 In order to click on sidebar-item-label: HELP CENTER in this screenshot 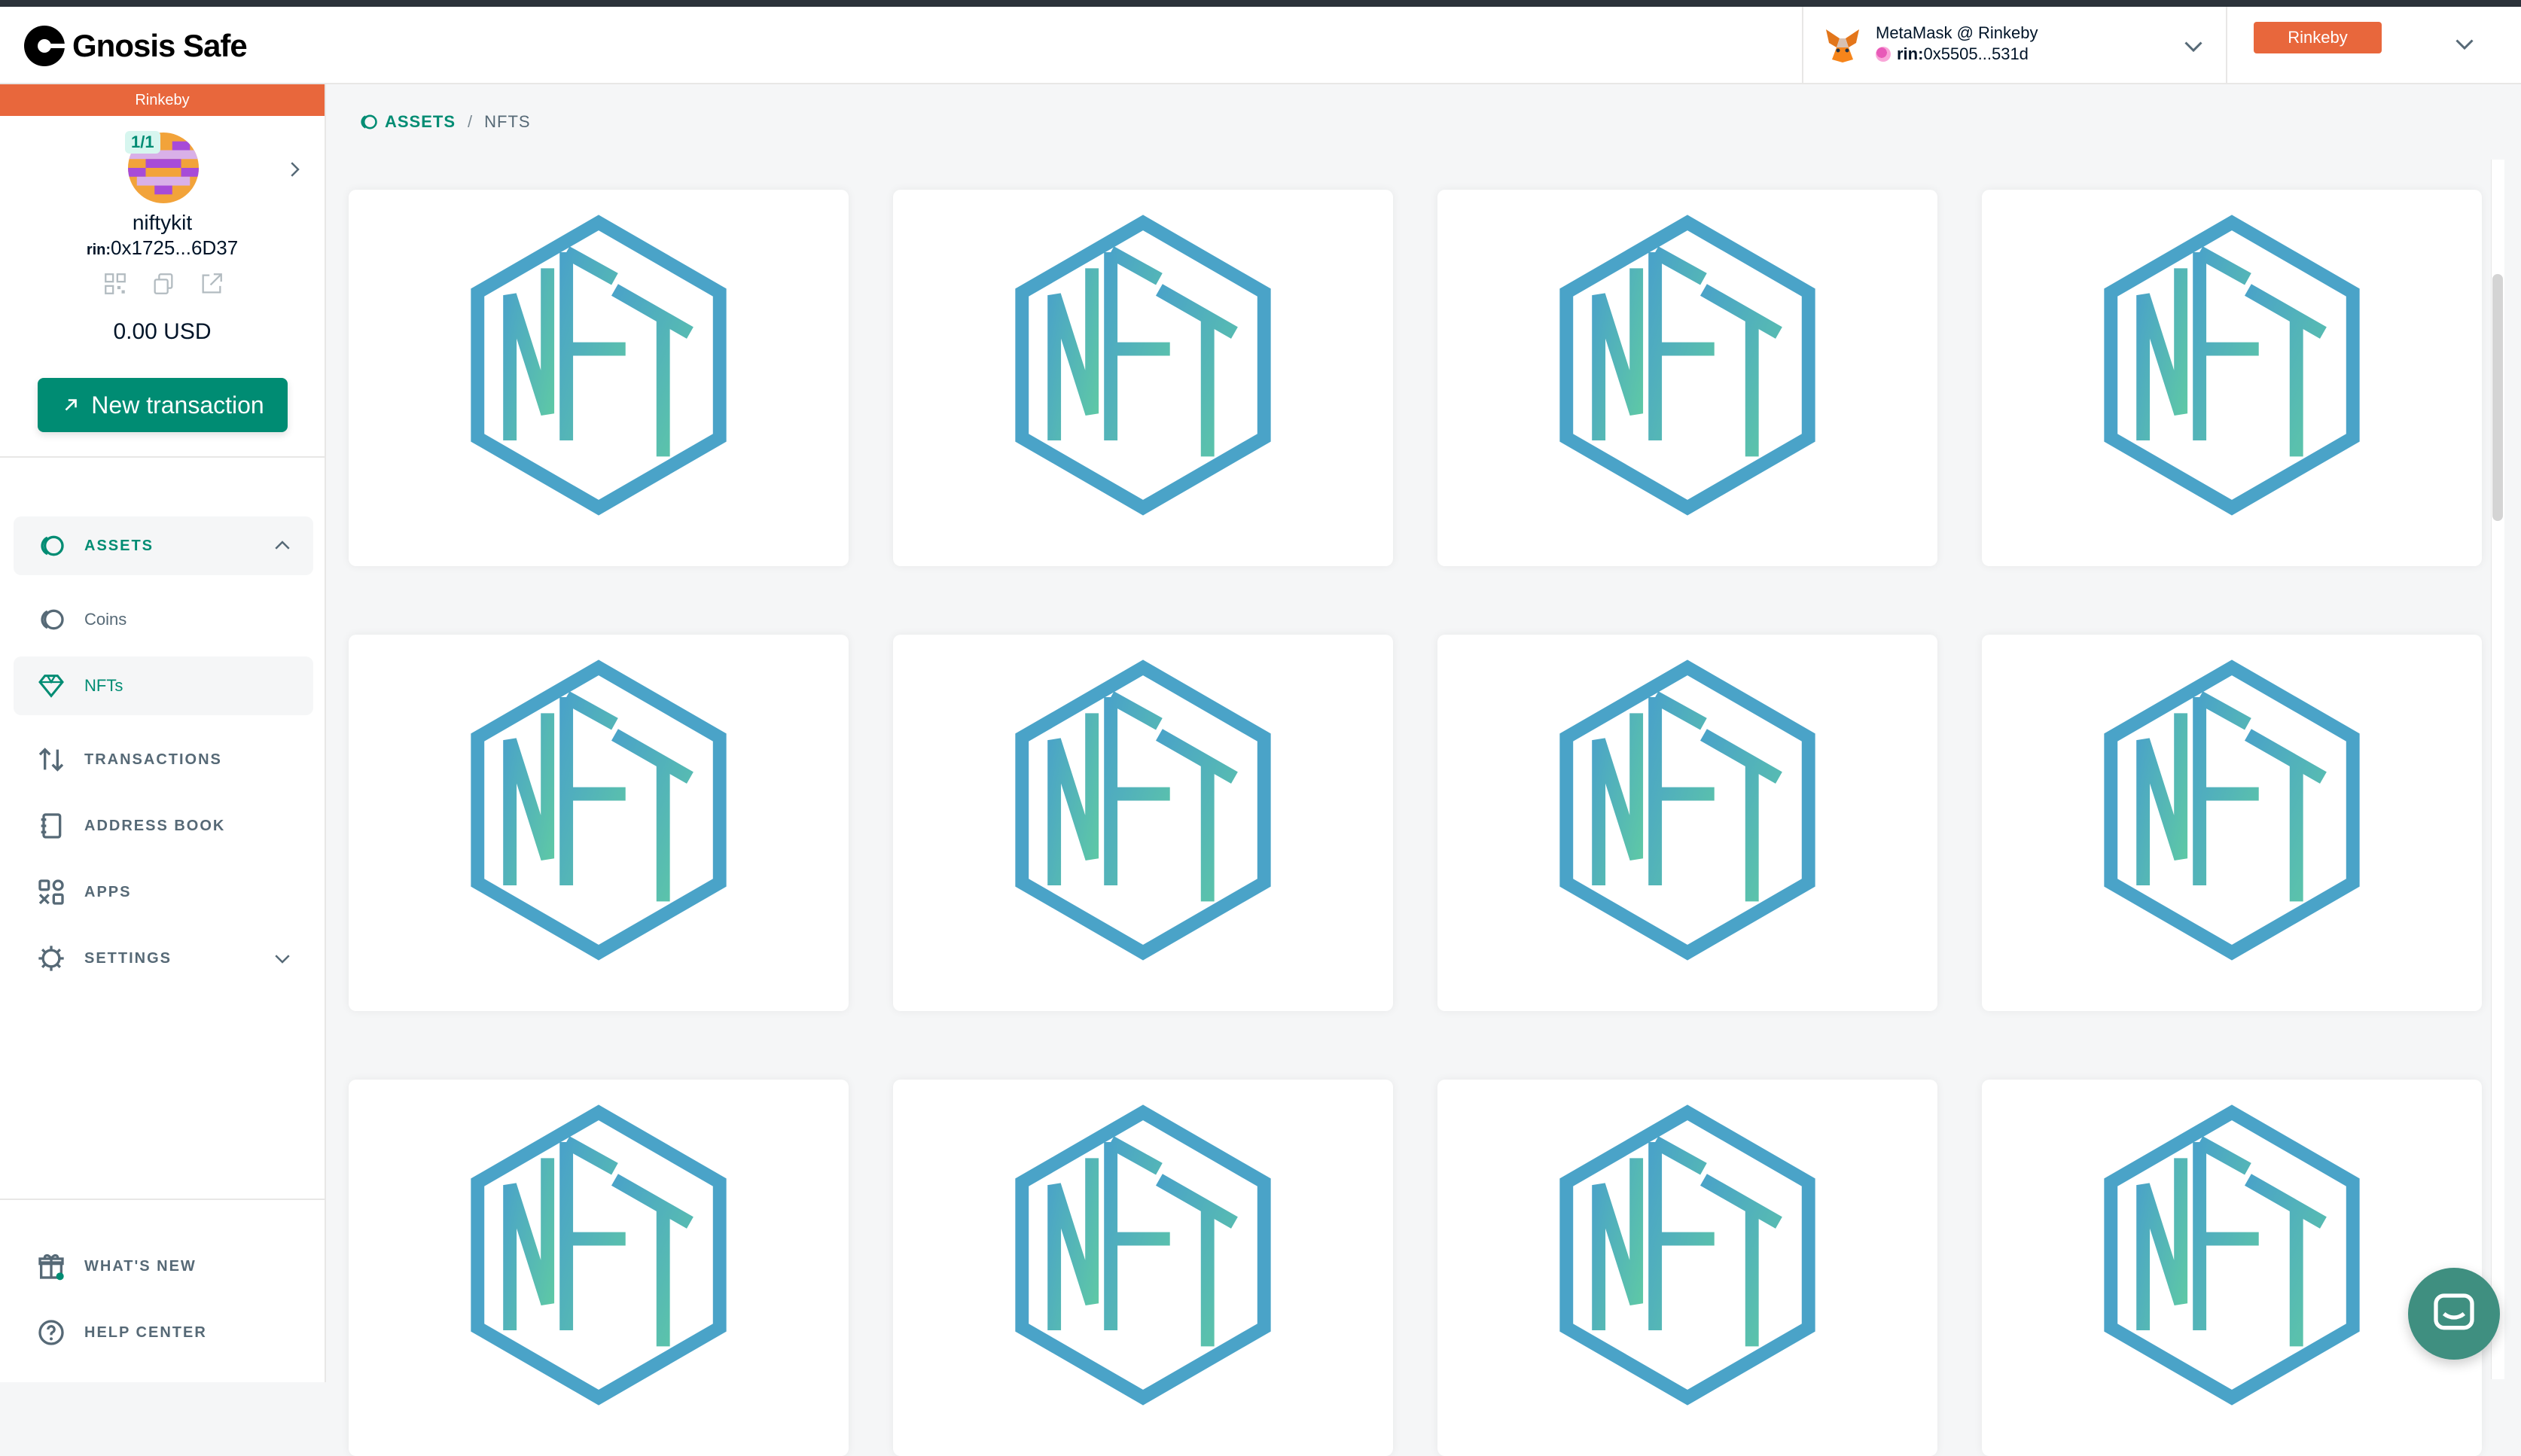, I will do `click(145, 1332)`.